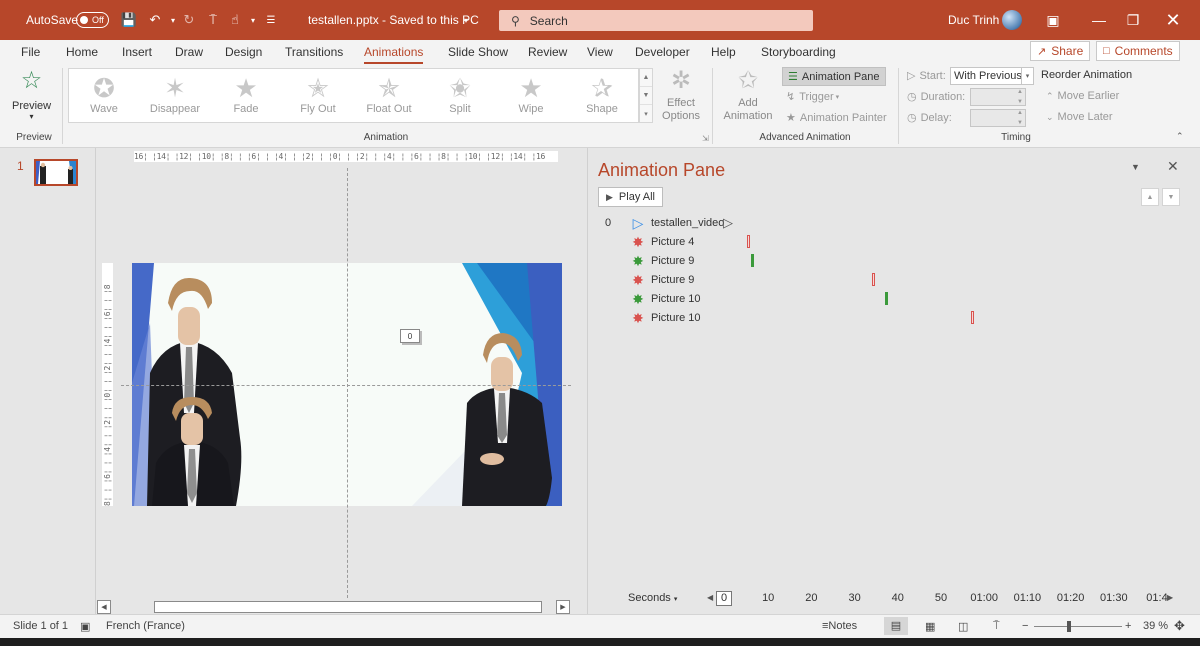 The width and height of the screenshot is (1200, 646). I want to click on search-input: ⚲ Search, so click(656, 20).